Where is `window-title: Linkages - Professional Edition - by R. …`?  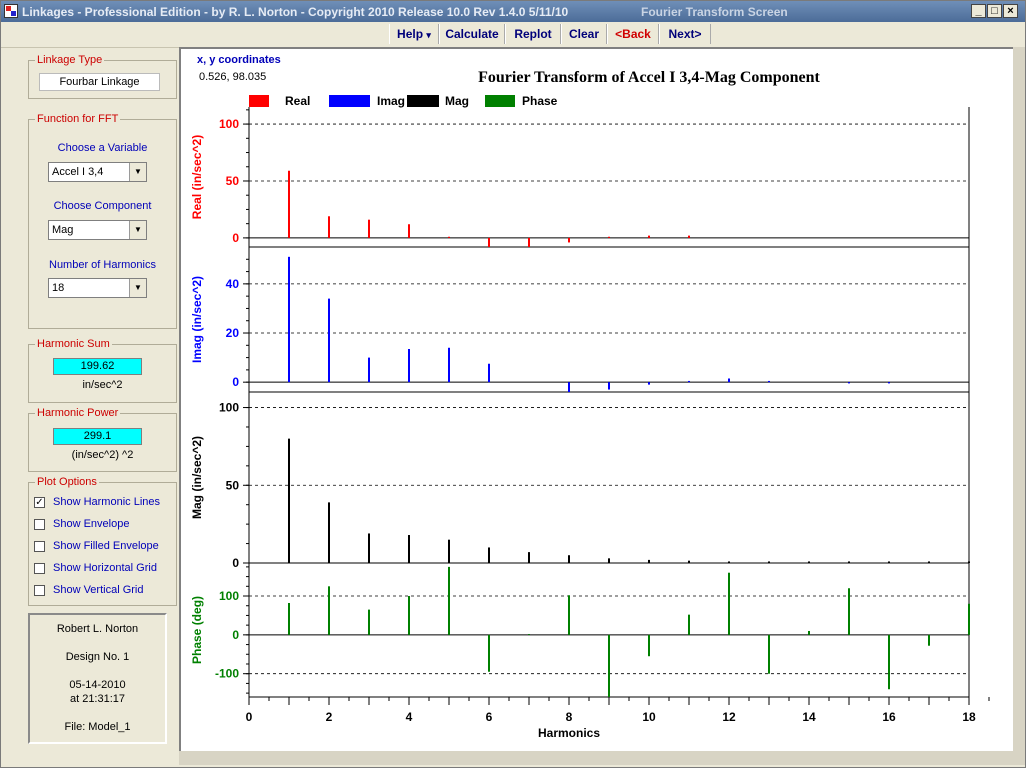 window-title: Linkages - Professional Edition - by R. … is located at coordinates (295, 12).